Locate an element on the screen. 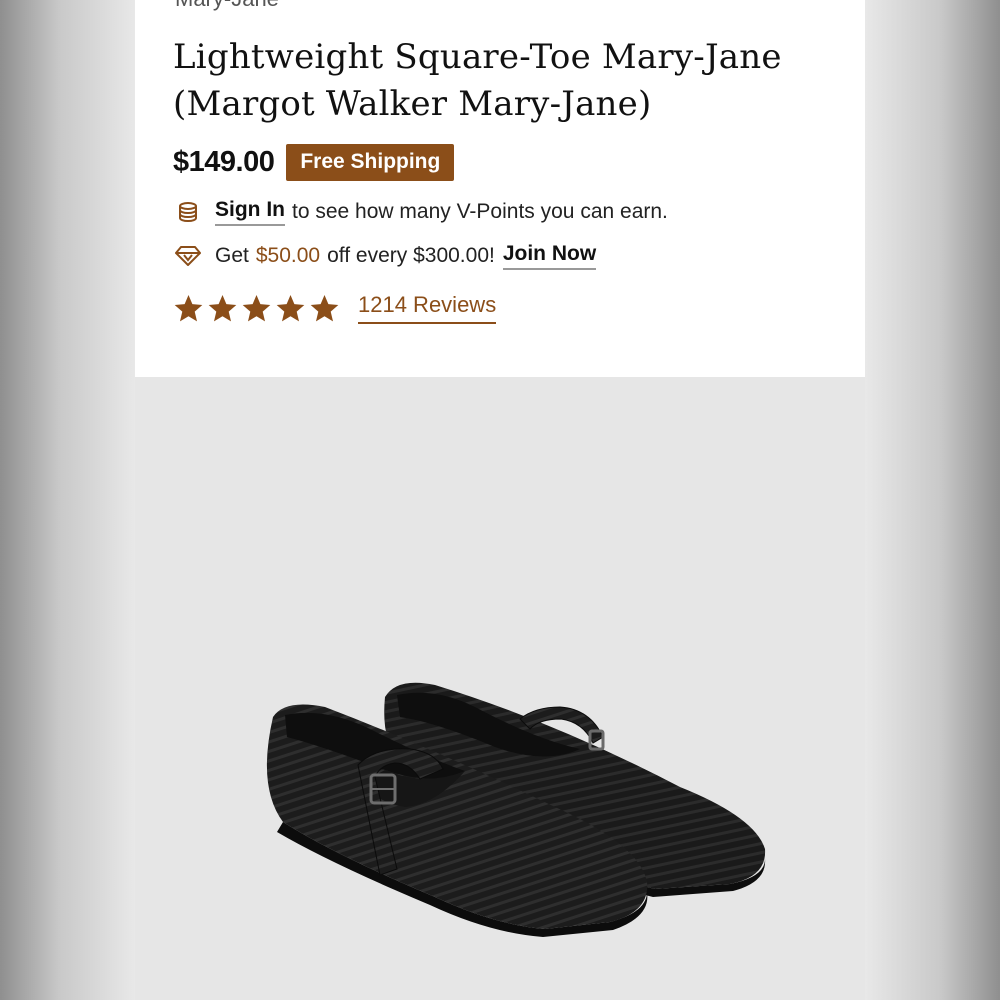 The image size is (1000, 1000). price-row: $149.00 Free Shipping is located at coordinates (314, 162).